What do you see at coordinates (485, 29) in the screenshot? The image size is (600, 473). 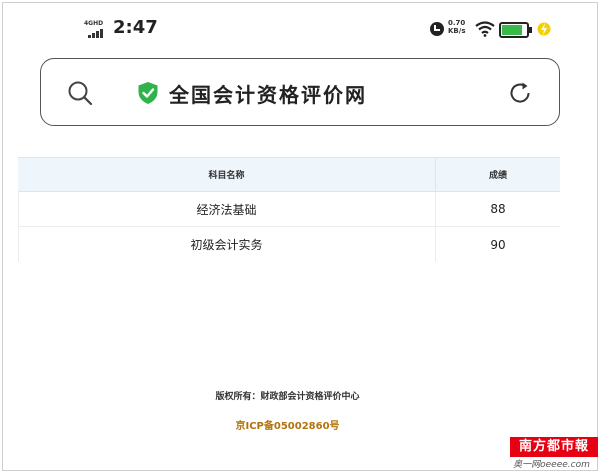 I see `wifi-icon` at bounding box center [485, 29].